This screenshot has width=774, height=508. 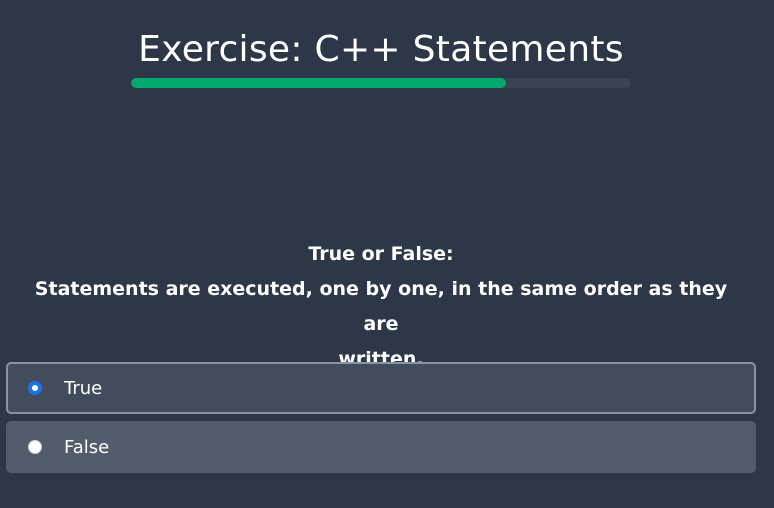 What do you see at coordinates (35, 447) in the screenshot?
I see `radio-false` at bounding box center [35, 447].